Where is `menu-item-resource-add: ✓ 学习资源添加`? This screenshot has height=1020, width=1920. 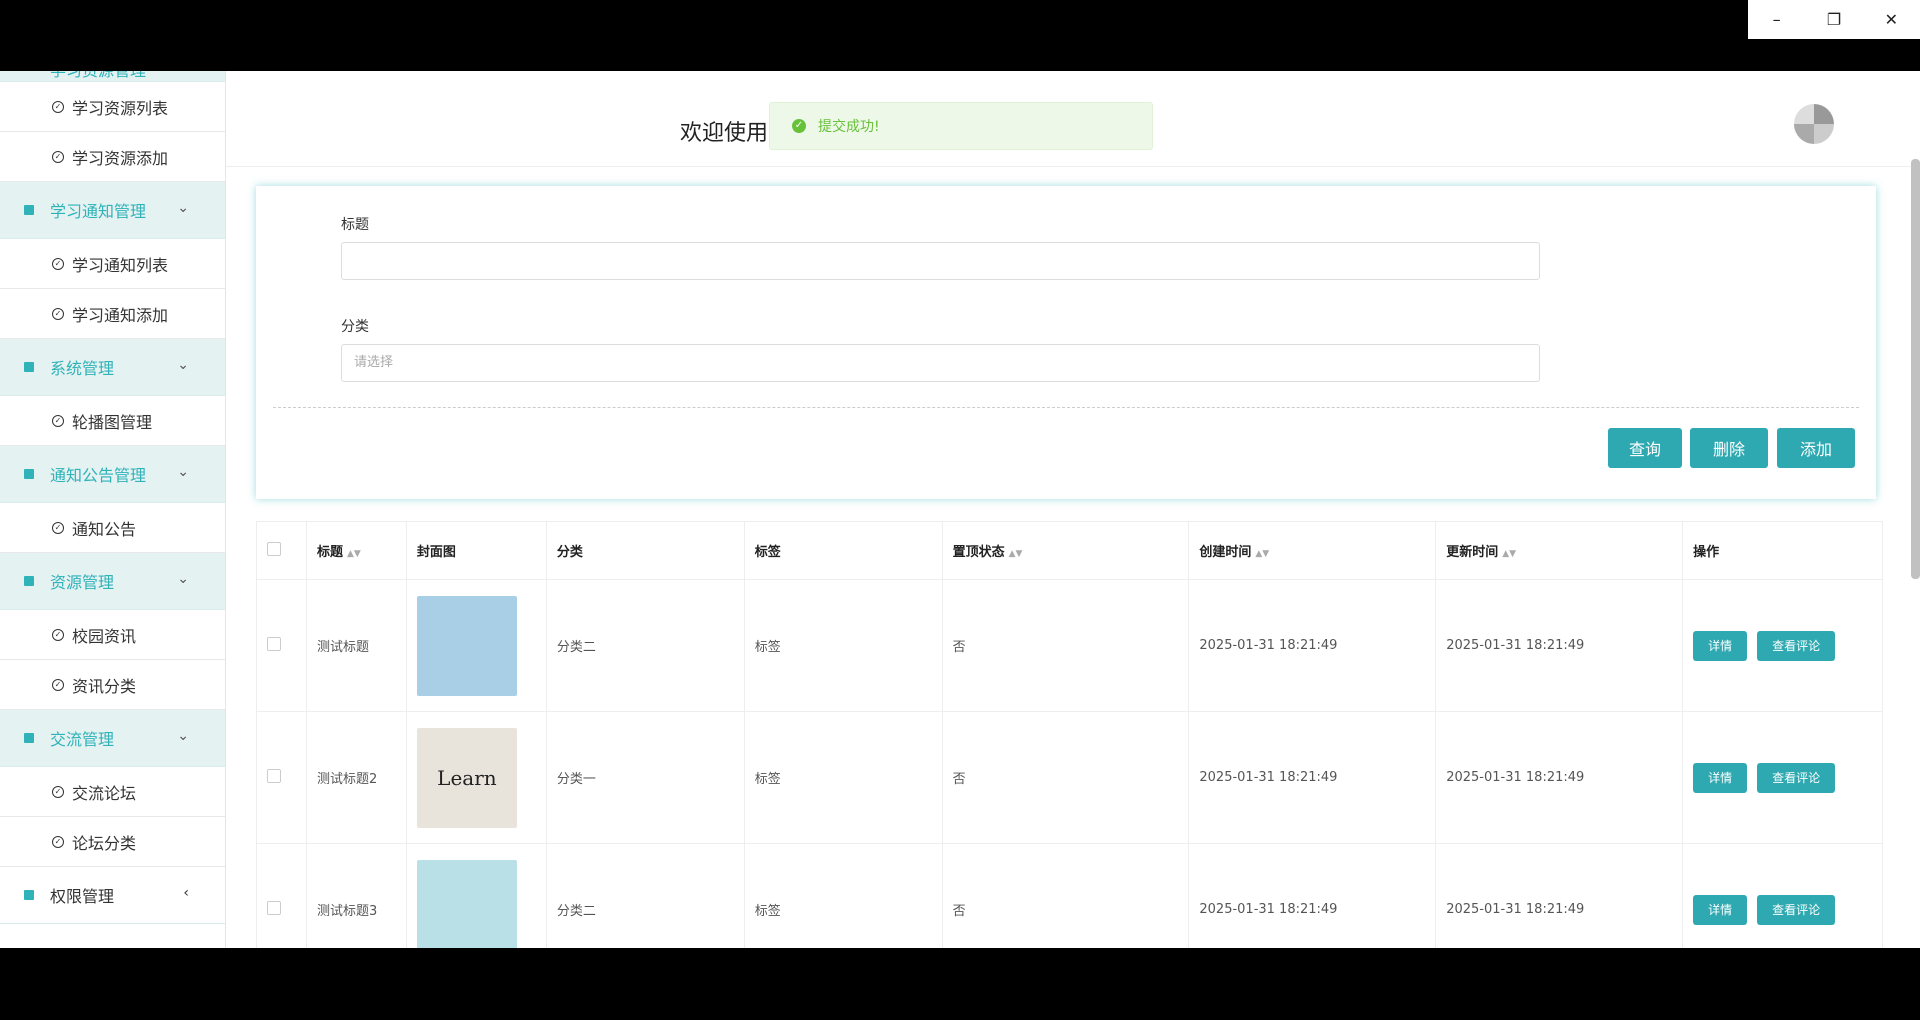
menu-item-resource-add: ✓ 学习资源添加 is located at coordinates (112, 157).